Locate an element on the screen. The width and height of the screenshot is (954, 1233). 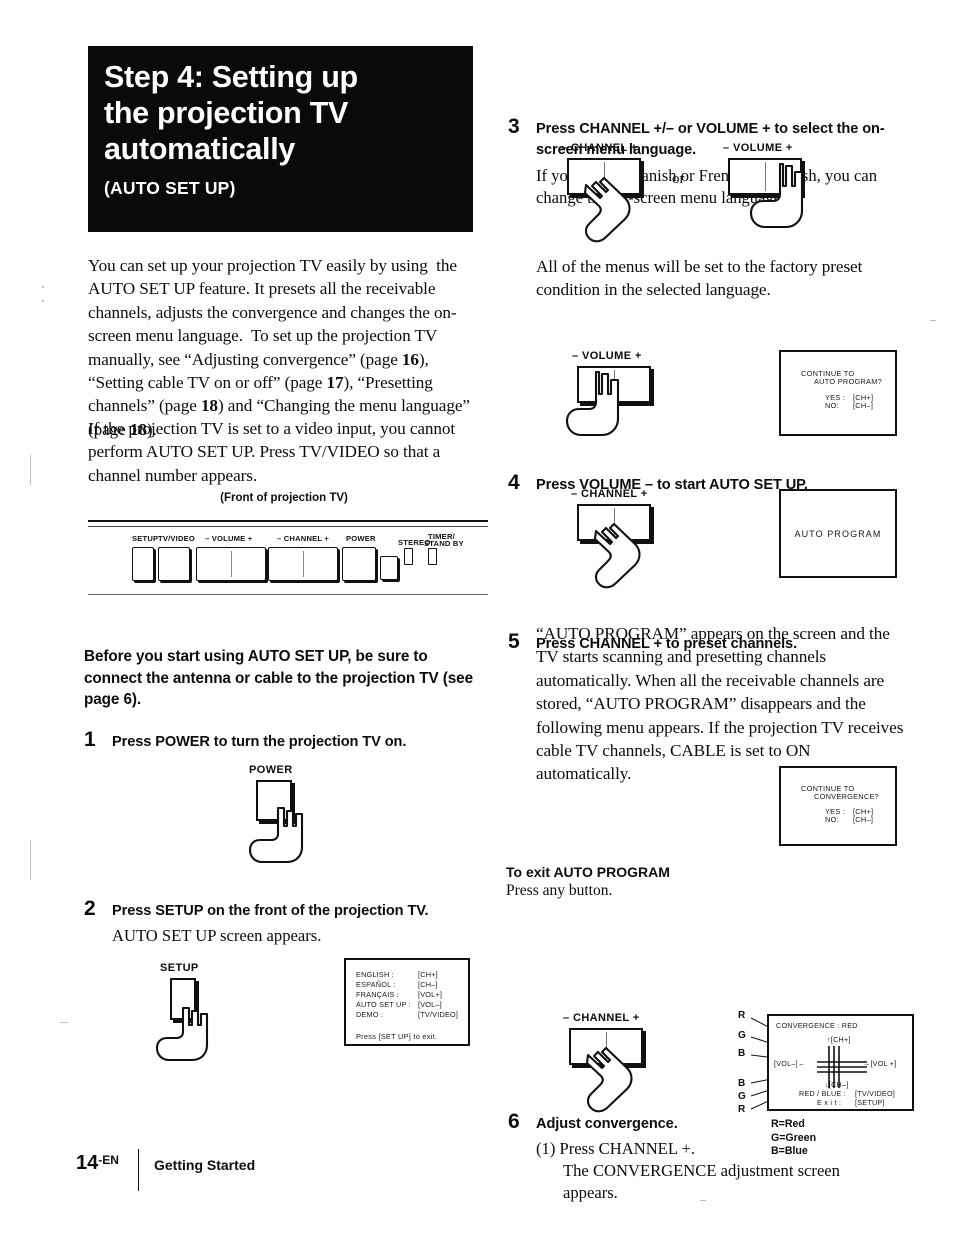
setup-screen-footer: Press [SET UP] to exit. is located at coordinates (397, 1036).